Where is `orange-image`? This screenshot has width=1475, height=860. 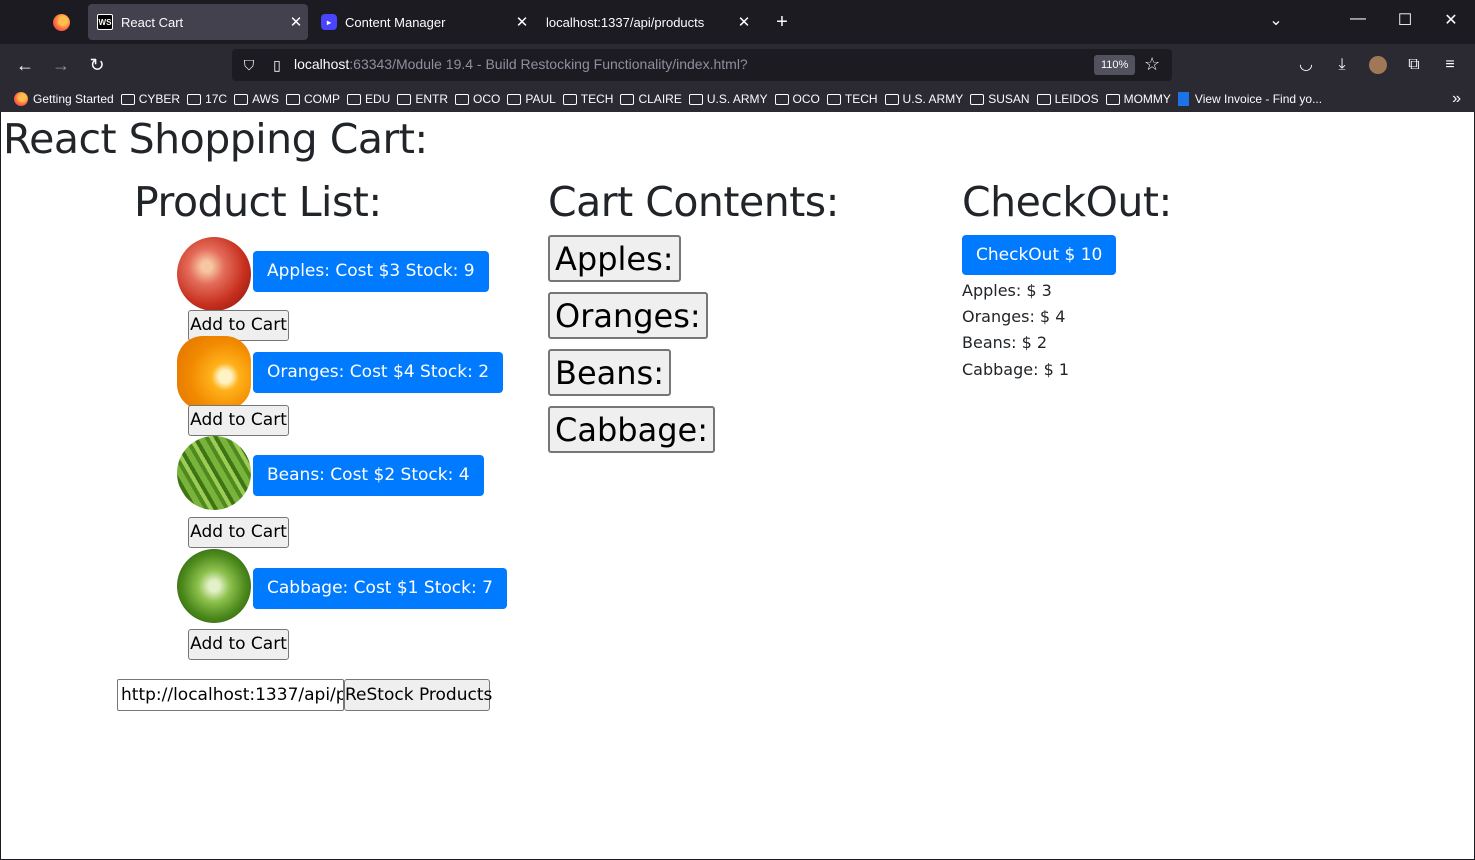
orange-image is located at coordinates (214, 373).